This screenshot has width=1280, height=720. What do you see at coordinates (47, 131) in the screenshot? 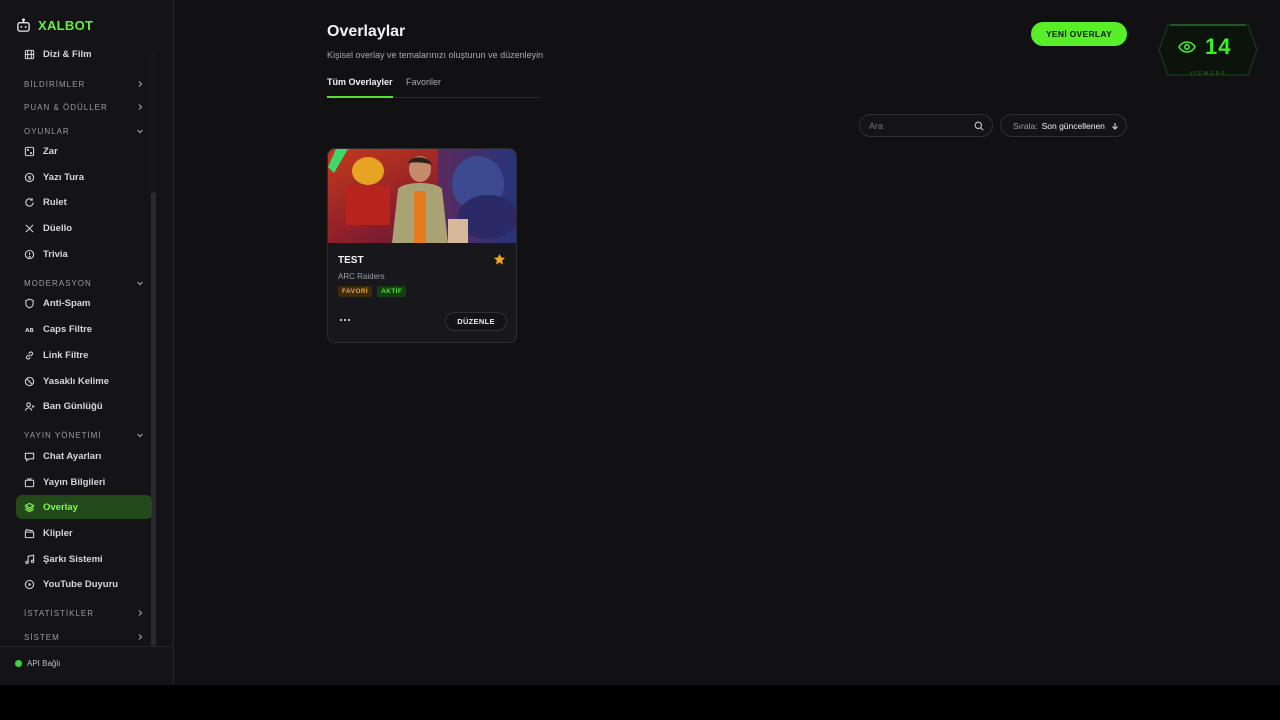
I see `section-label: OYUNLAR` at bounding box center [47, 131].